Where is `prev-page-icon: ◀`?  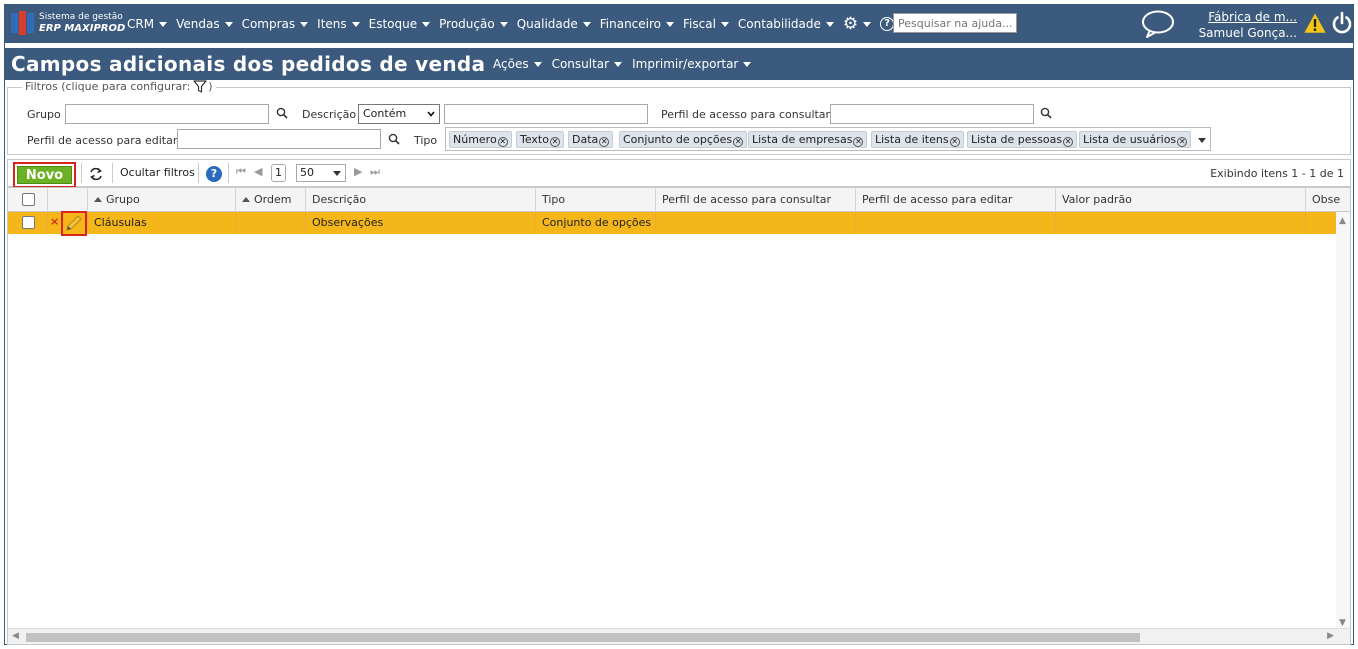 prev-page-icon: ◀ is located at coordinates (258, 171).